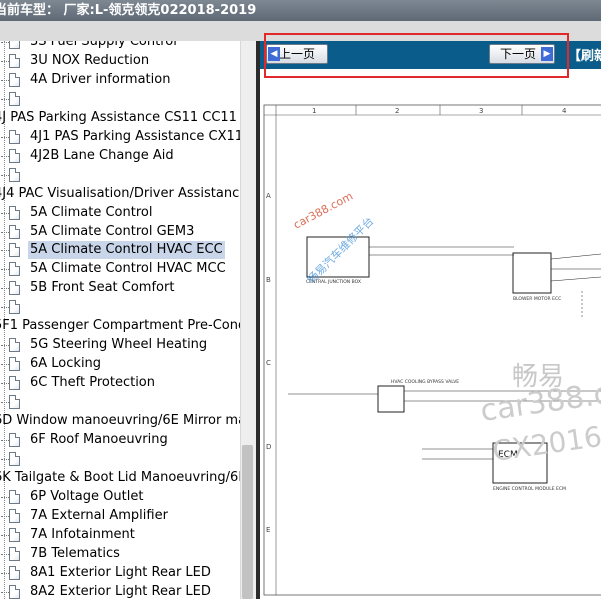 The image size is (601, 599). Describe the element at coordinates (323, 211) in the screenshot. I see `watermark: car388.com` at that location.